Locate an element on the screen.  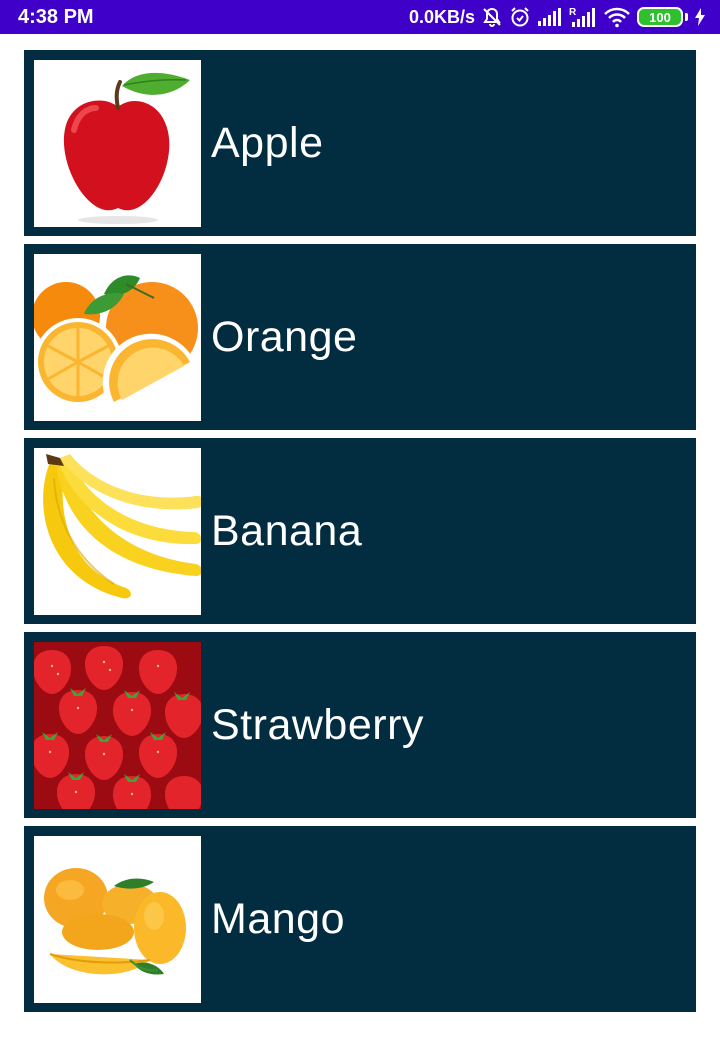
strawberry-image is located at coordinates (117, 725).